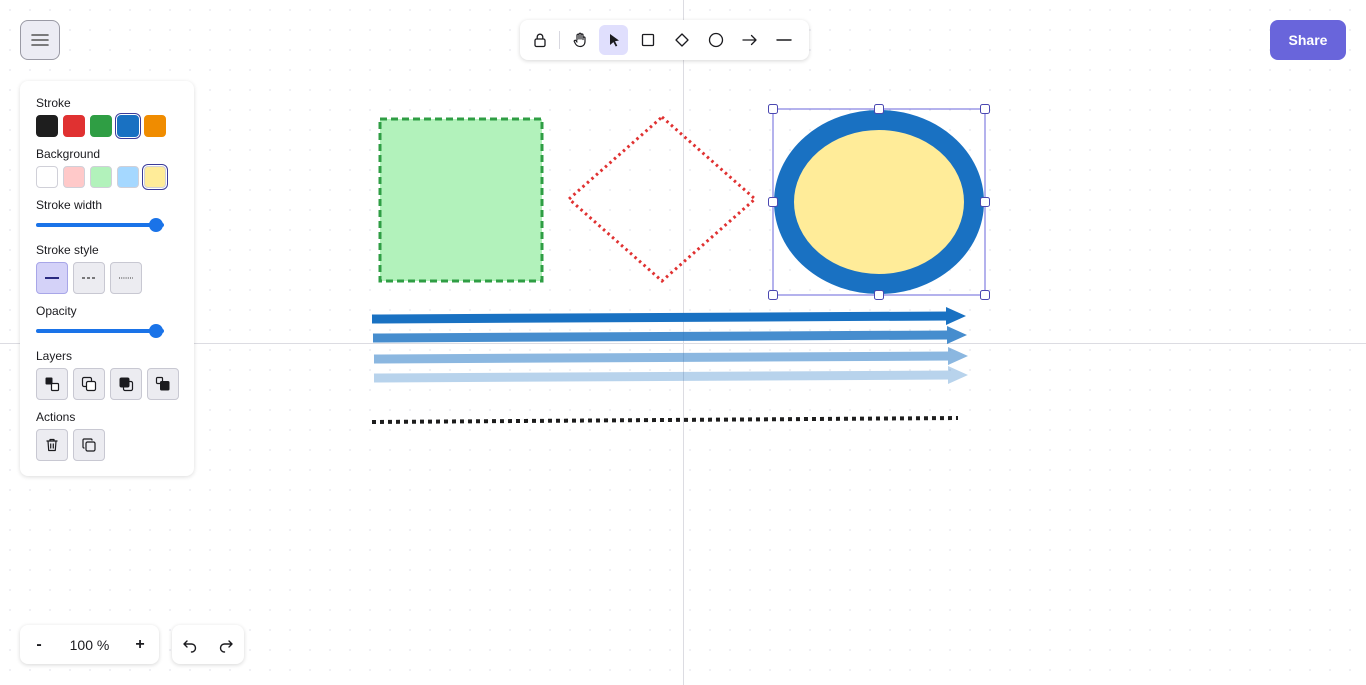  I want to click on action-buttons, so click(73, 445).